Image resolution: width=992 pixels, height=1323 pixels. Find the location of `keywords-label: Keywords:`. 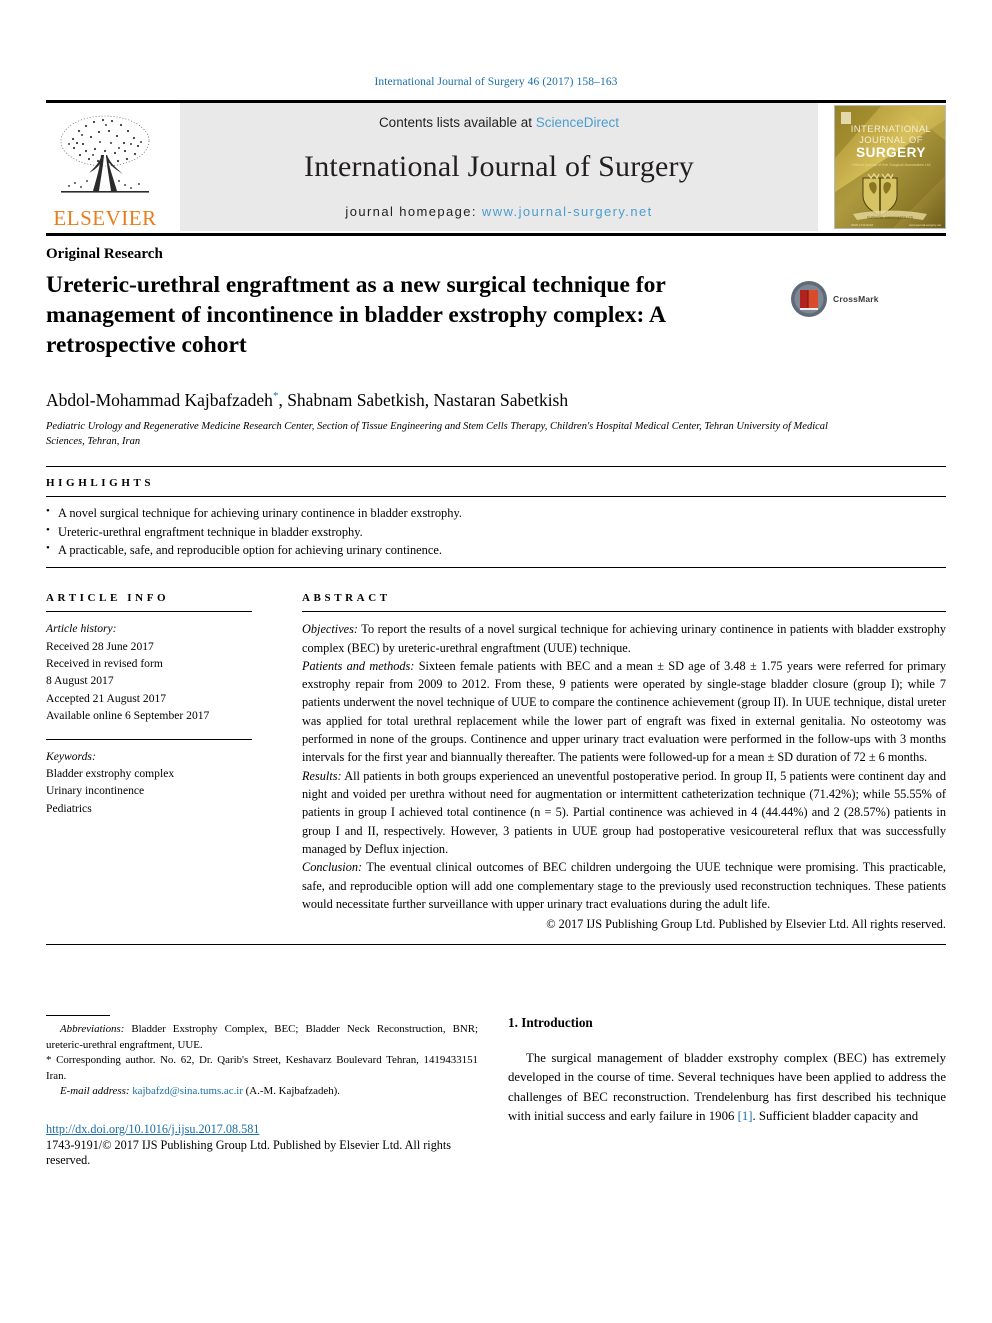

keywords-label: Keywords: is located at coordinates (71, 756).